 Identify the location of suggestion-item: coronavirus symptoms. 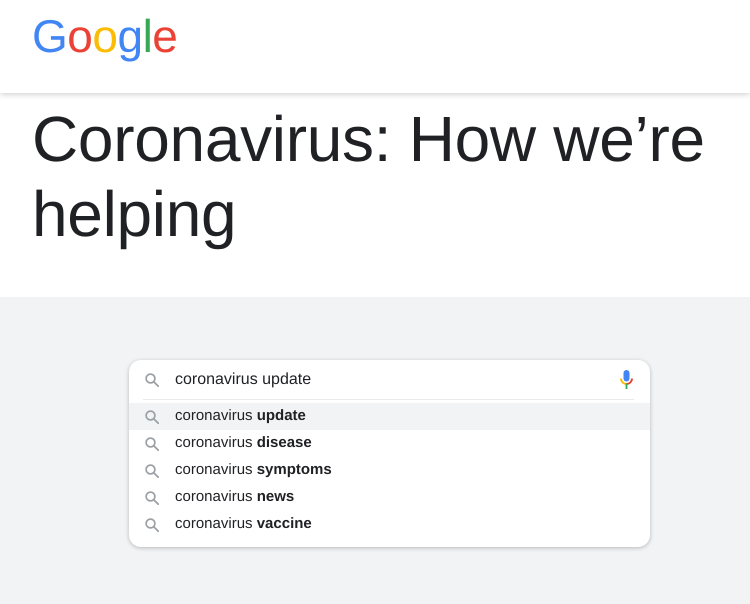
(389, 470).